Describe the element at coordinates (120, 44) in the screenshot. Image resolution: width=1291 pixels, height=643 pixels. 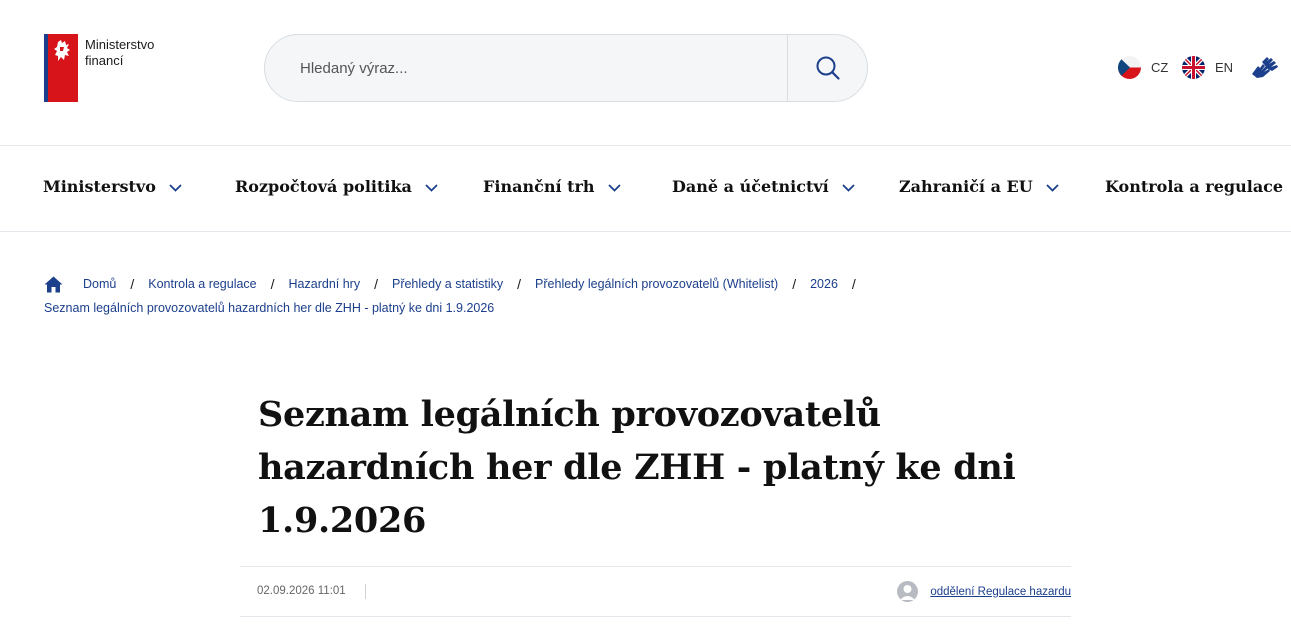
I see `logo-line-1: Ministerstvo` at that location.